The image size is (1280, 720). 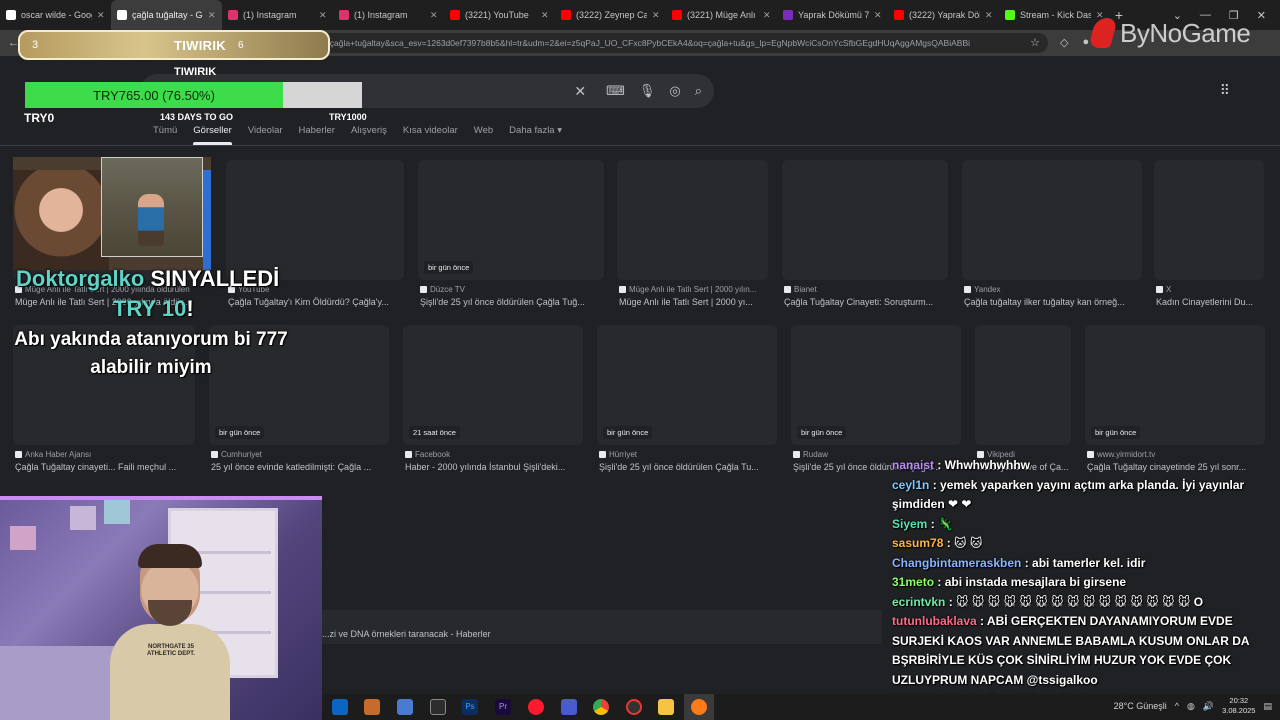 I want to click on chat-username: Changbintameraskben, so click(x=956, y=563).